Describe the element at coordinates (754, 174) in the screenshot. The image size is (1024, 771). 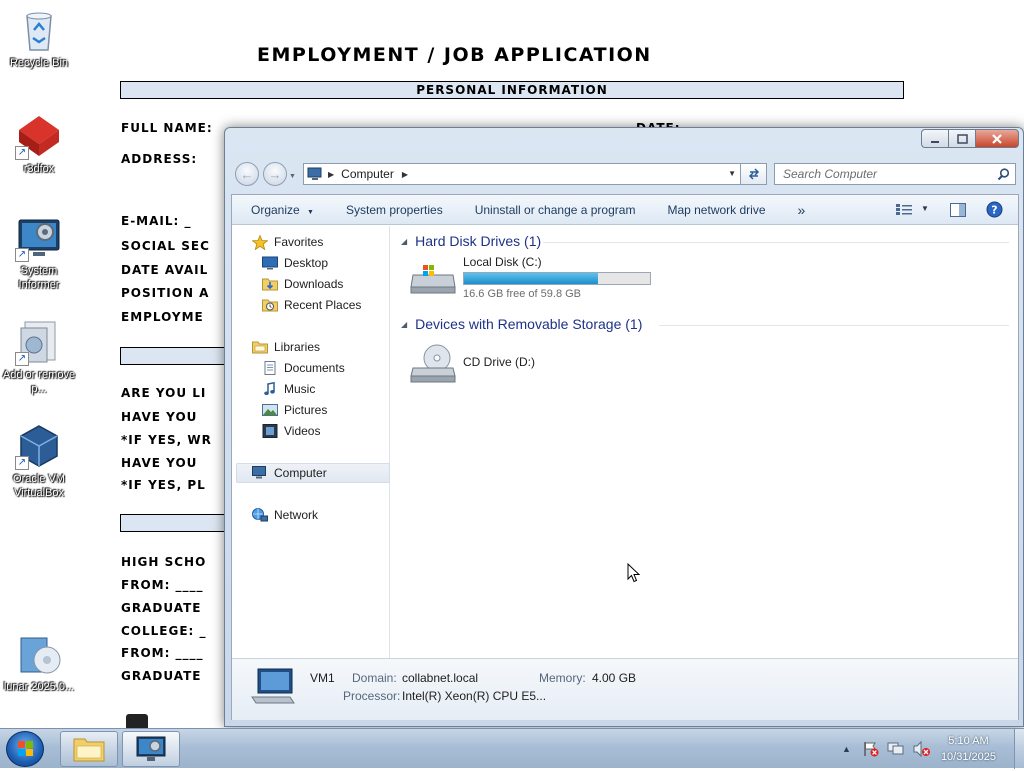
I see `refresh-button` at that location.